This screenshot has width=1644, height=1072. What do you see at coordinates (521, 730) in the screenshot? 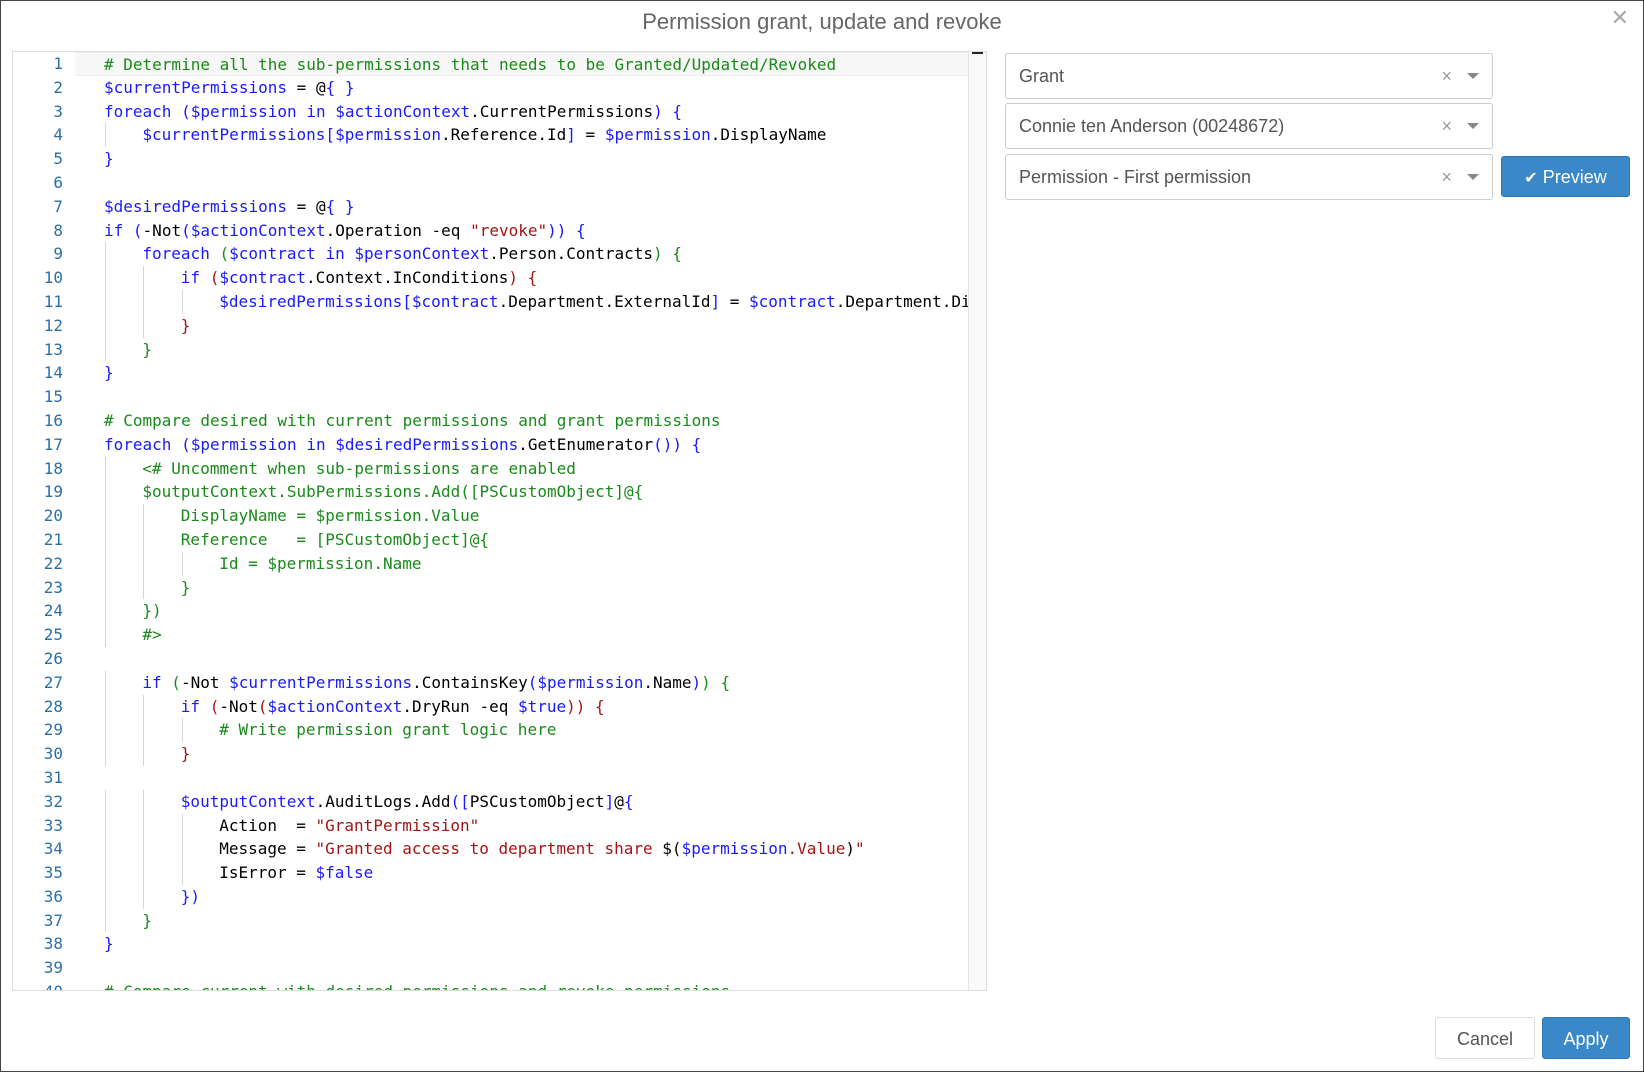
I see `code-line: # Write permission grant logic here` at bounding box center [521, 730].